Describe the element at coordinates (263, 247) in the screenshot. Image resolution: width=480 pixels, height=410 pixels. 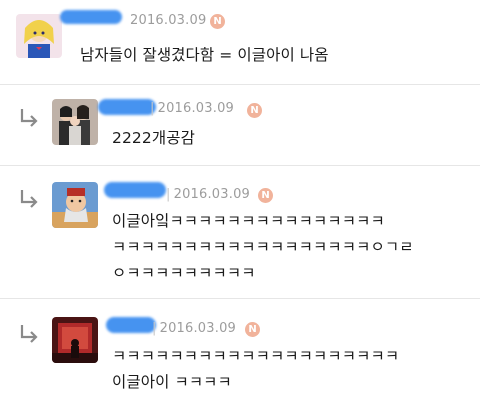
I see `comment-text-line: ㅋㅋㅋㅋㅋㅋㅋㅋㅋㅋㅋㅋㅋㅋㅋㅋㅋㅋㅇㄱㄹ` at that location.